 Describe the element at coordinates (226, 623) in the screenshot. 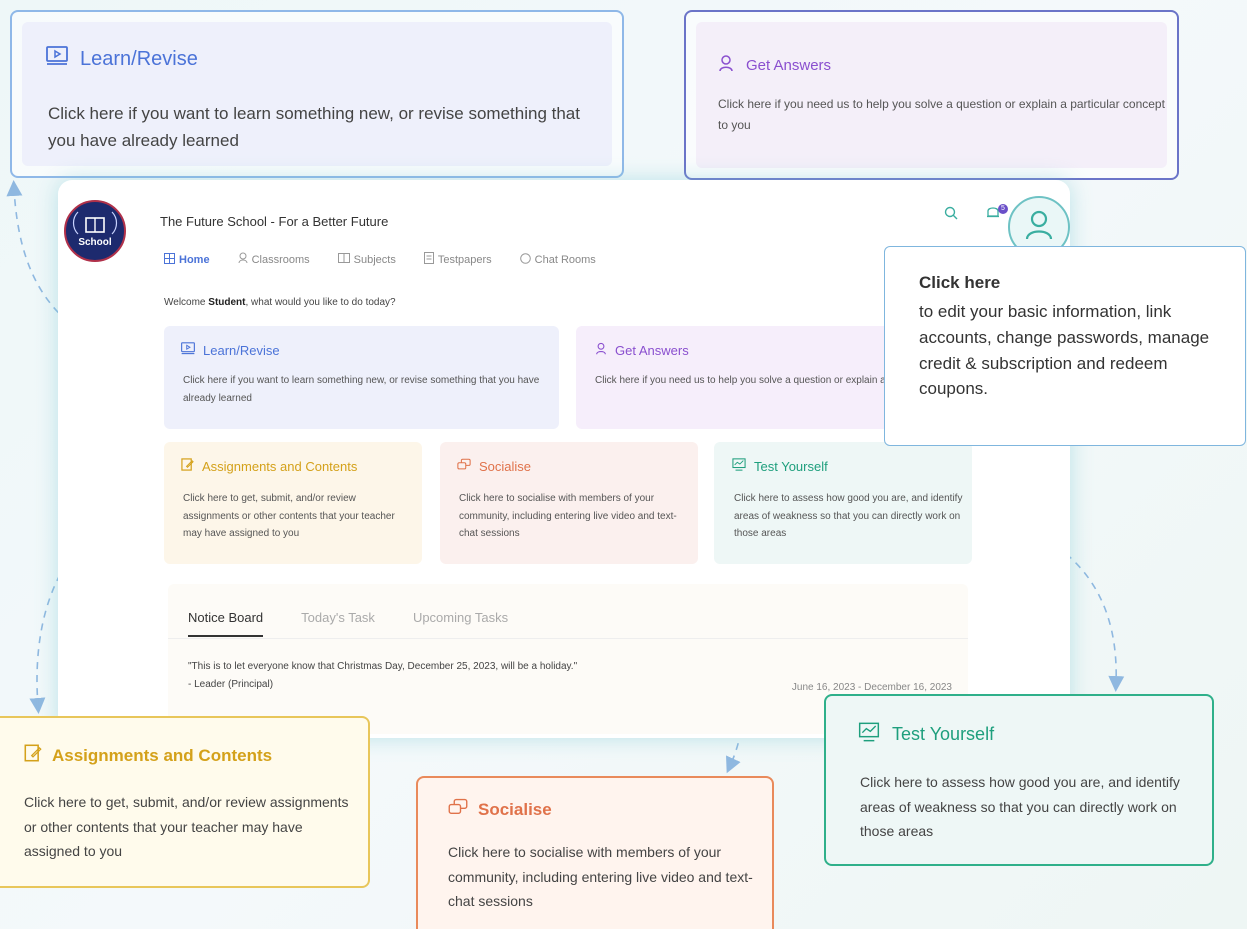

I see `tab-notice-board: Notice Board` at that location.